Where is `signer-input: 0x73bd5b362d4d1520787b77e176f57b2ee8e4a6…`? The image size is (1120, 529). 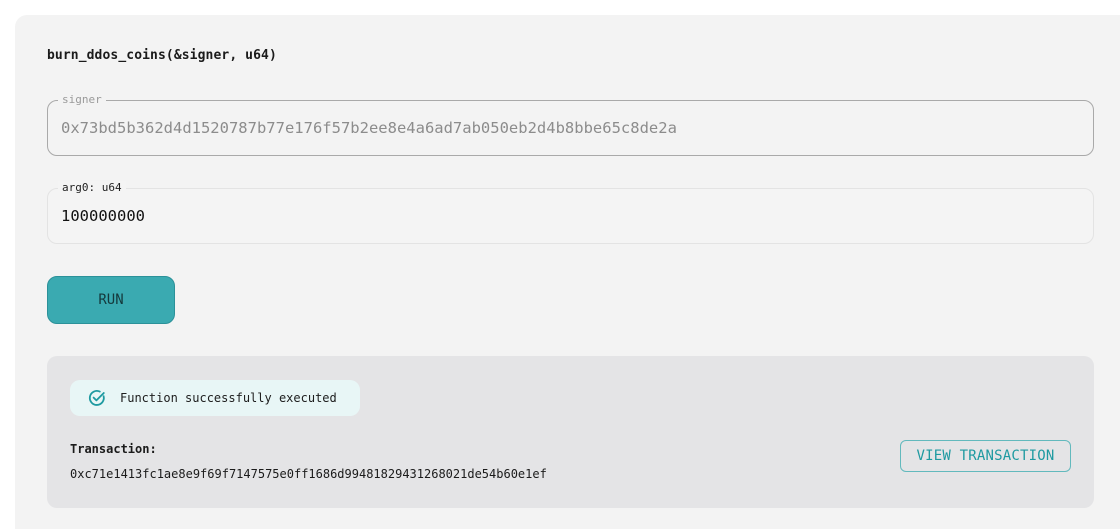 signer-input: 0x73bd5b362d4d1520787b77e176f57b2ee8e4a6… is located at coordinates (369, 128).